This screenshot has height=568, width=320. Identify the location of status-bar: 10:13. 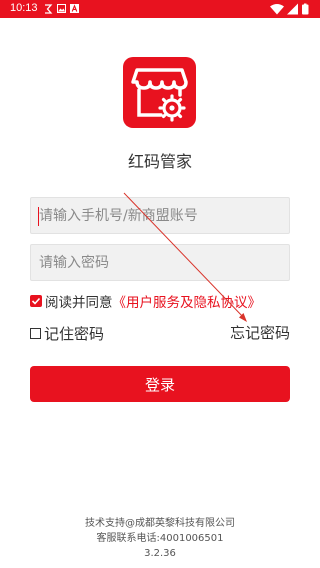
(160, 9).